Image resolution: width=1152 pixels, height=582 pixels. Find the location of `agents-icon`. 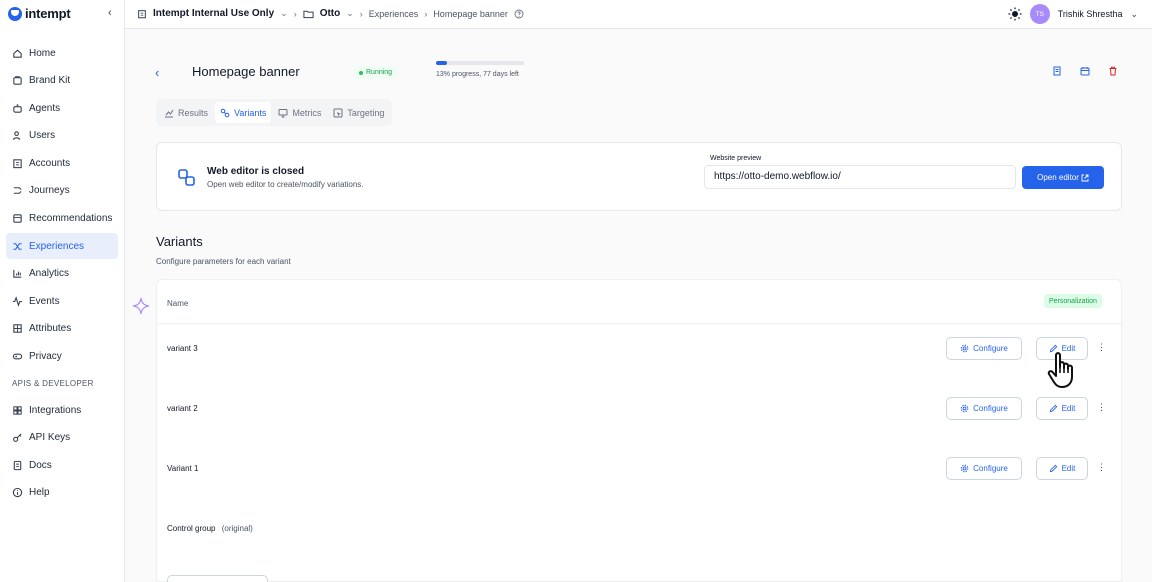

agents-icon is located at coordinates (17, 108).